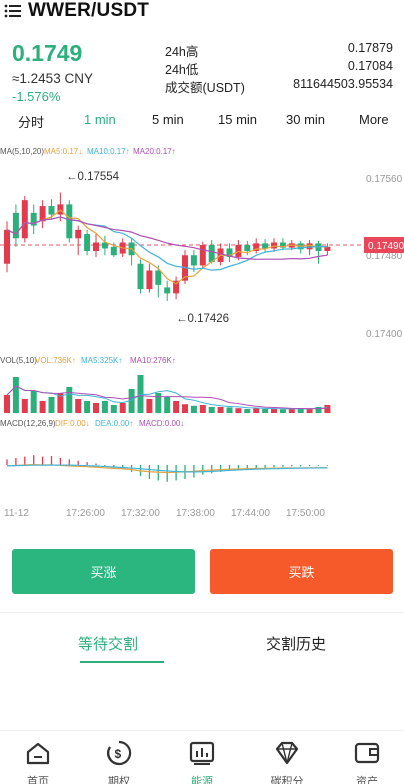 The image size is (404, 784). I want to click on time-axis-label: 17:26:00, so click(85, 513).